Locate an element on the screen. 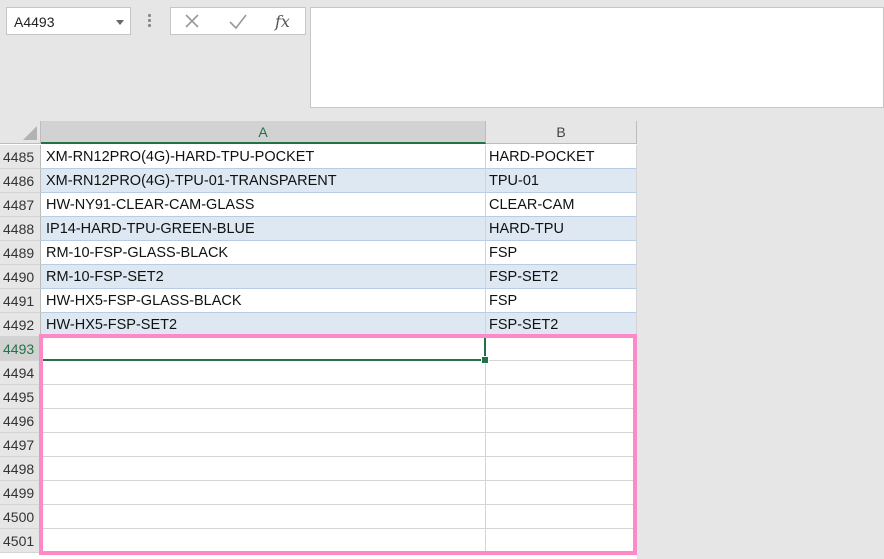  formula-buttons: fx is located at coordinates (238, 21).